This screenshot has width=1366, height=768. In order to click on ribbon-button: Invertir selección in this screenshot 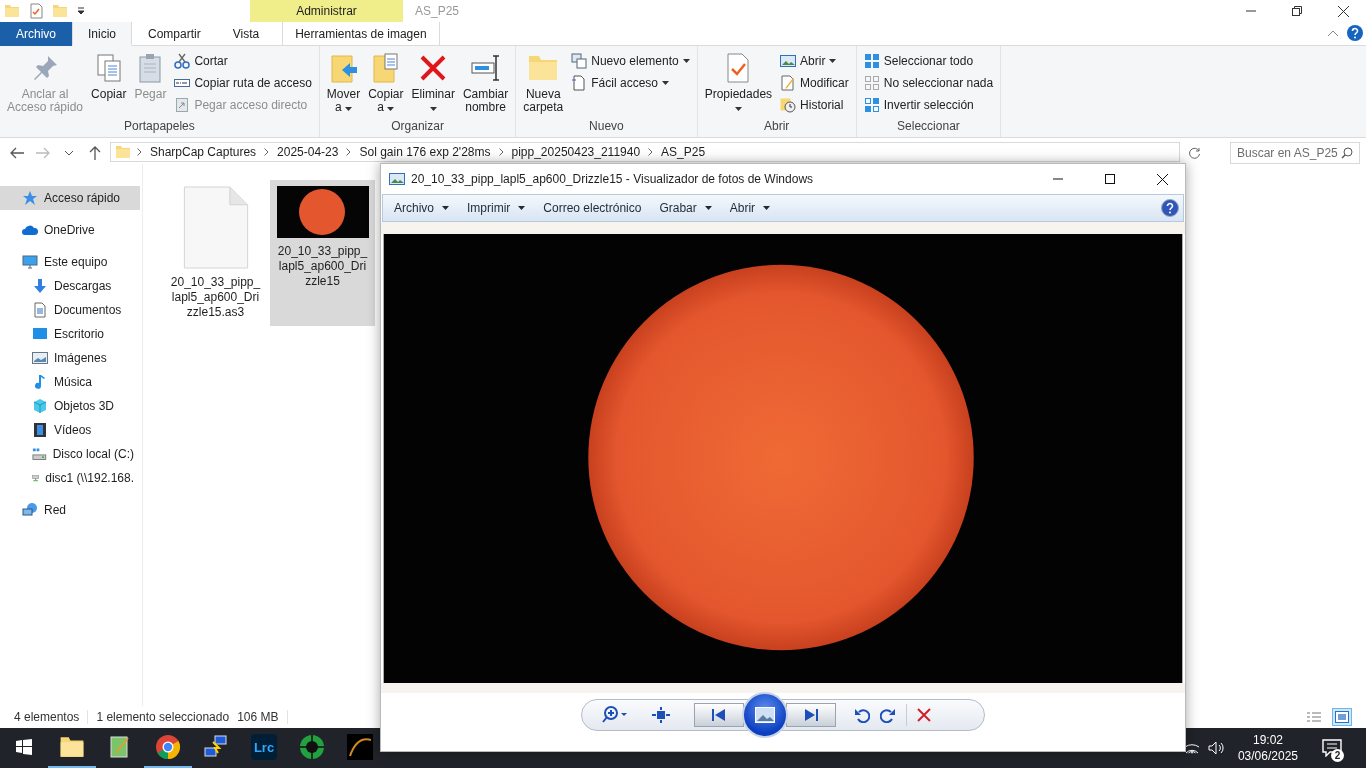, I will do `click(928, 105)`.